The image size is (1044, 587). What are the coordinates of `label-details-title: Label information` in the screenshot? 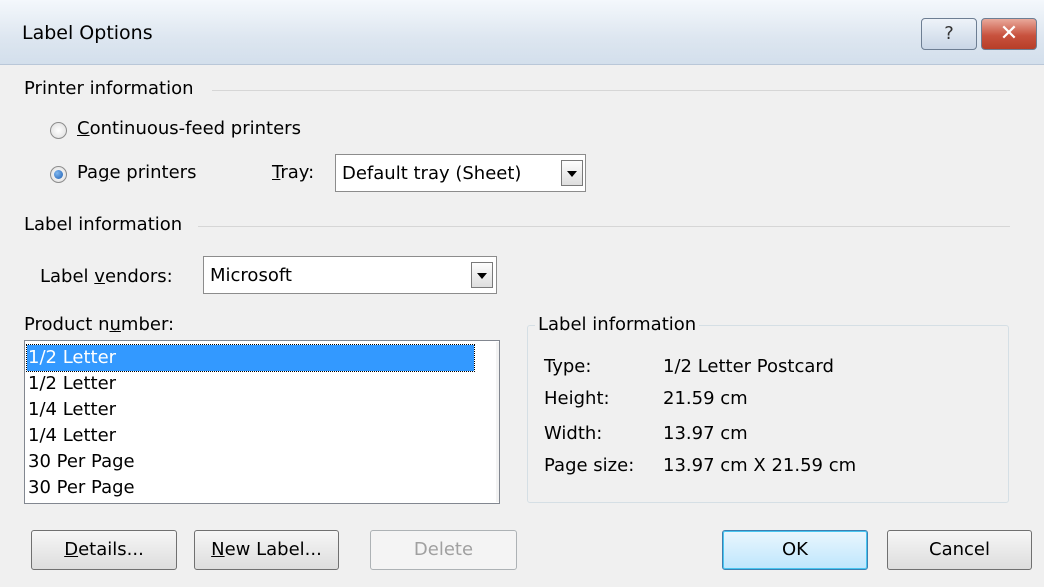 It's located at (617, 324).